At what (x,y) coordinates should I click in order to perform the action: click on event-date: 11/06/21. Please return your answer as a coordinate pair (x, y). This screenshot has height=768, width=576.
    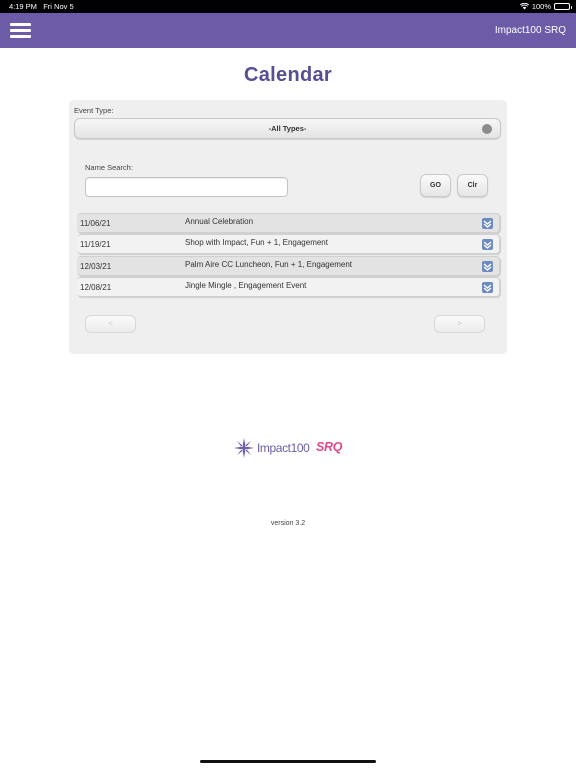
    Looking at the image, I should click on (95, 223).